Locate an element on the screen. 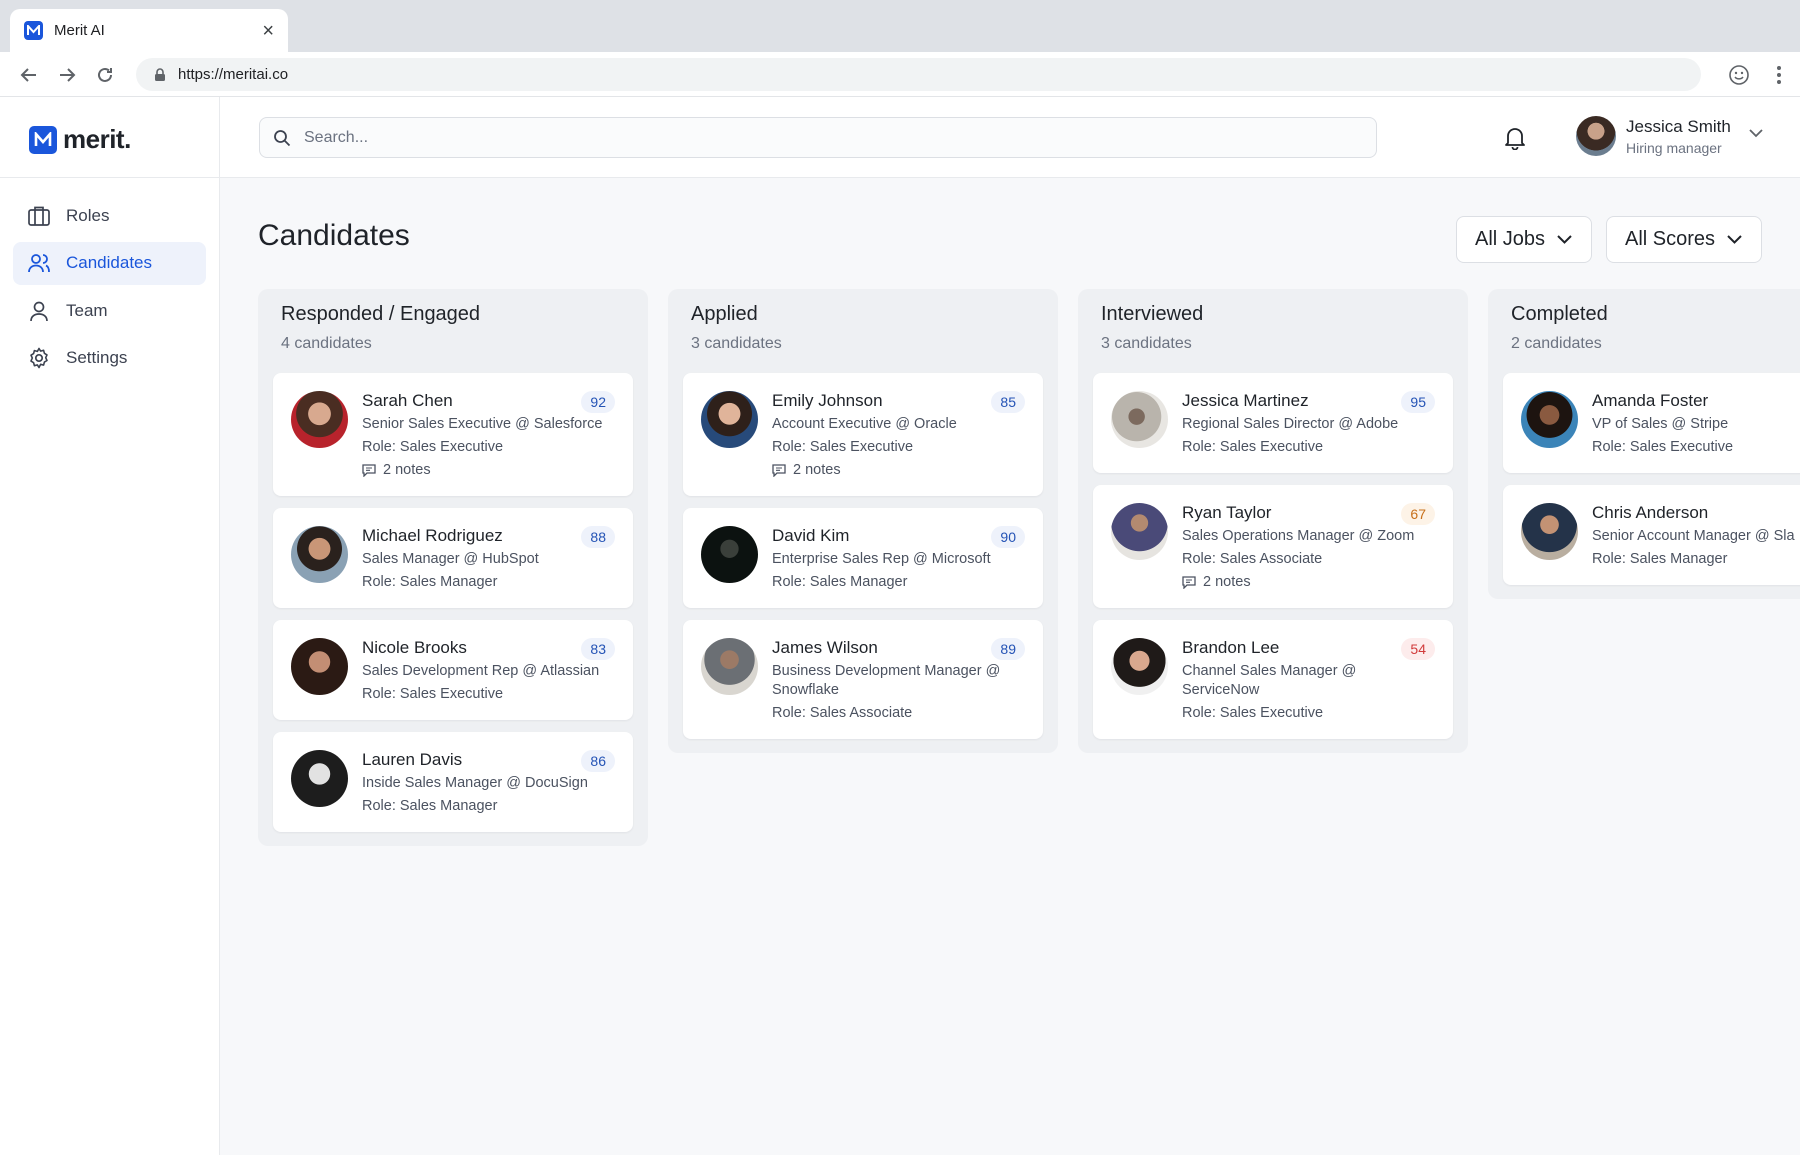  column-title: Responded / Engaged is located at coordinates (381, 314).